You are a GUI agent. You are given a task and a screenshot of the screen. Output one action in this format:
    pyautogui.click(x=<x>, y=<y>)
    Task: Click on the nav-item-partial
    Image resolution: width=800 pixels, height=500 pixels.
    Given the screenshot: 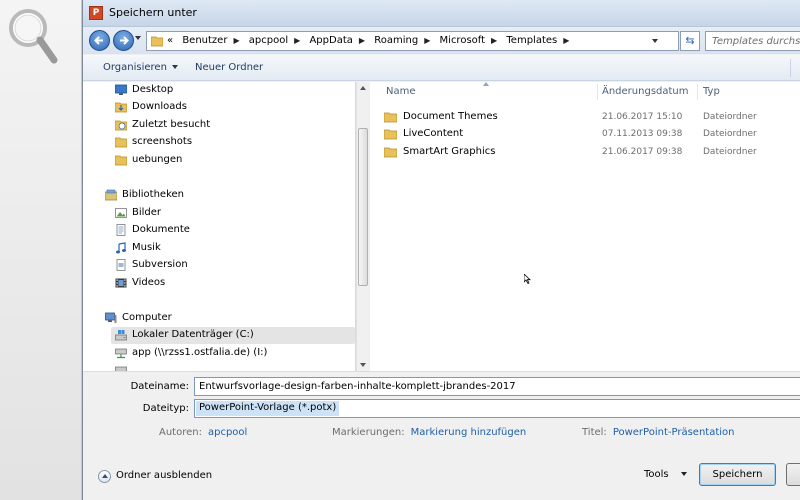 What is the action you would take?
    pyautogui.click(x=235, y=367)
    